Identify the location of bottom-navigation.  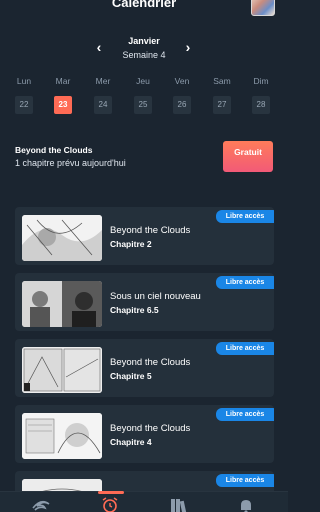
(144, 501).